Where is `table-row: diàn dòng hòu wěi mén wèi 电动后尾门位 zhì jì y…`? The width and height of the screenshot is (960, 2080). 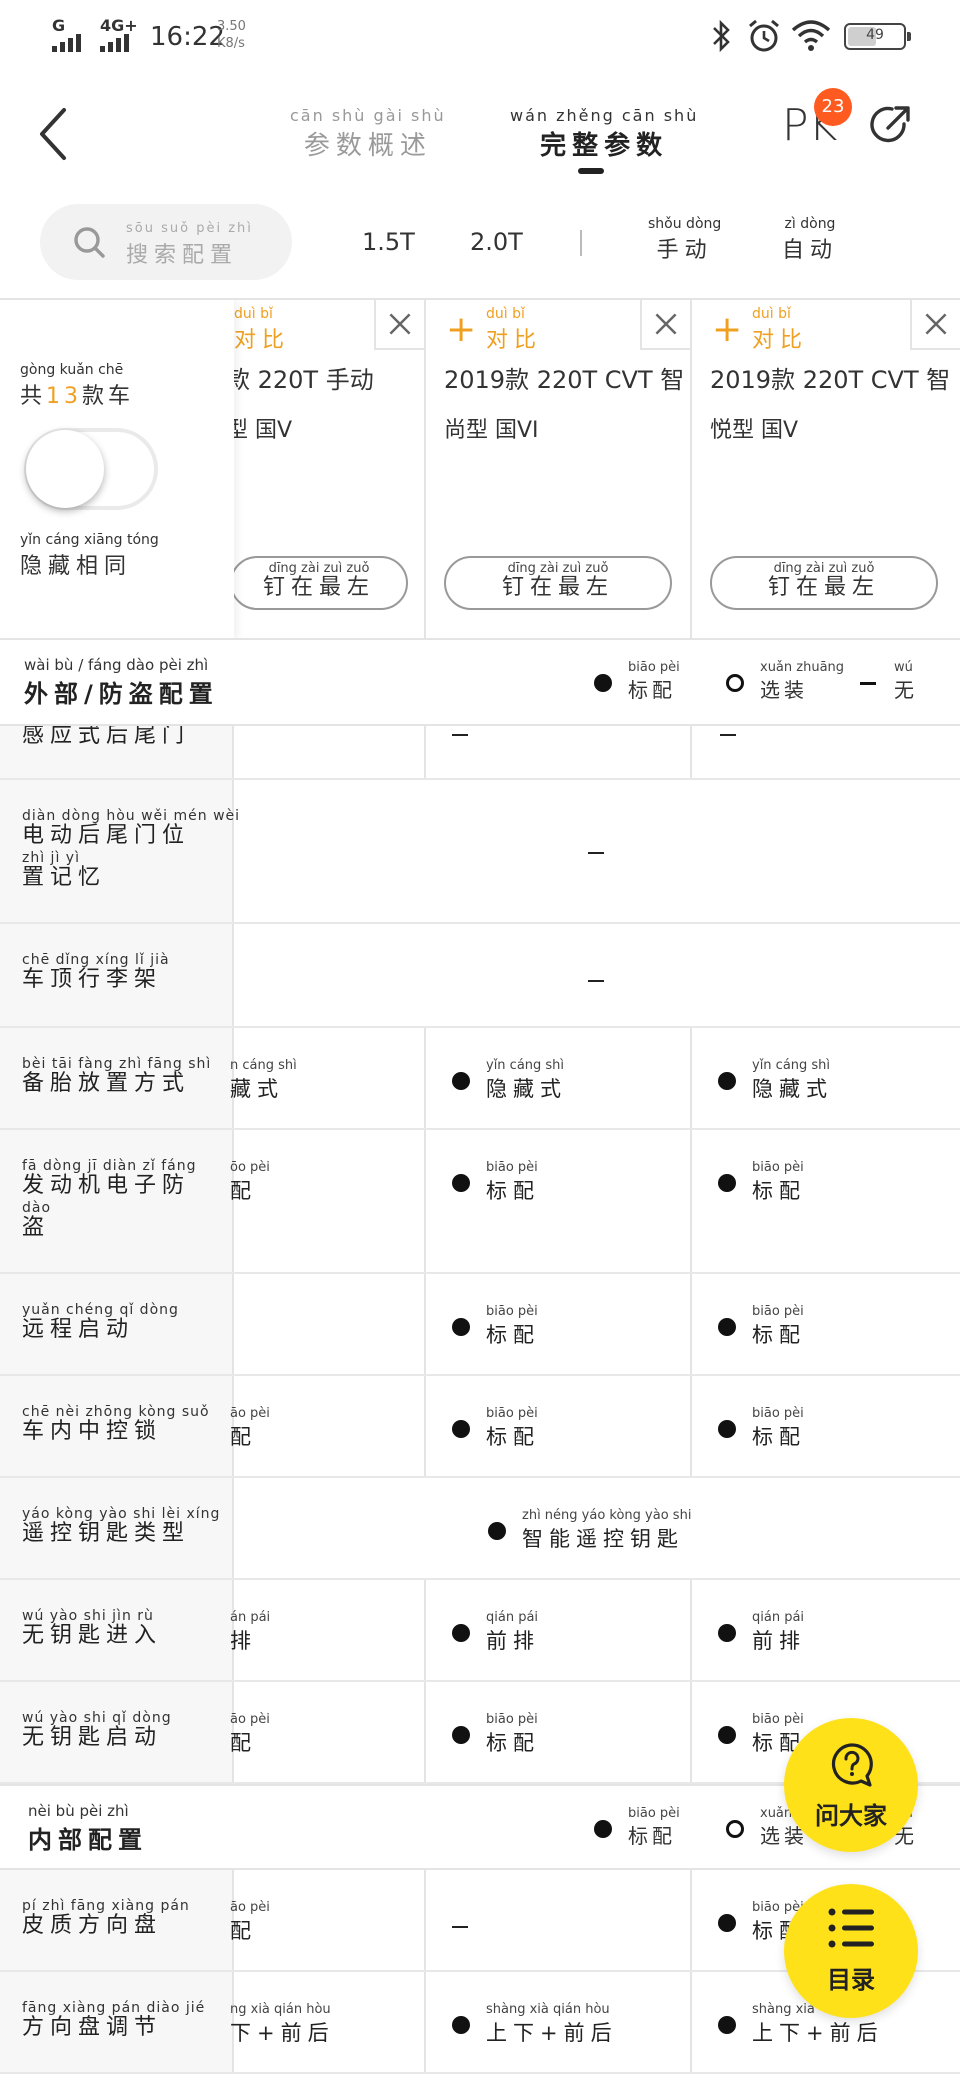 table-row: diàn dòng hòu wěi mén wèi 电动后尾门位 zhì jì y… is located at coordinates (480, 852).